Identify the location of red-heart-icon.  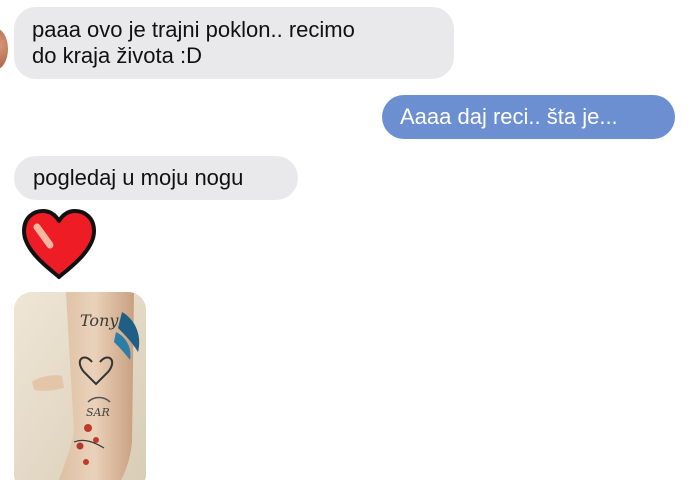
(59, 244).